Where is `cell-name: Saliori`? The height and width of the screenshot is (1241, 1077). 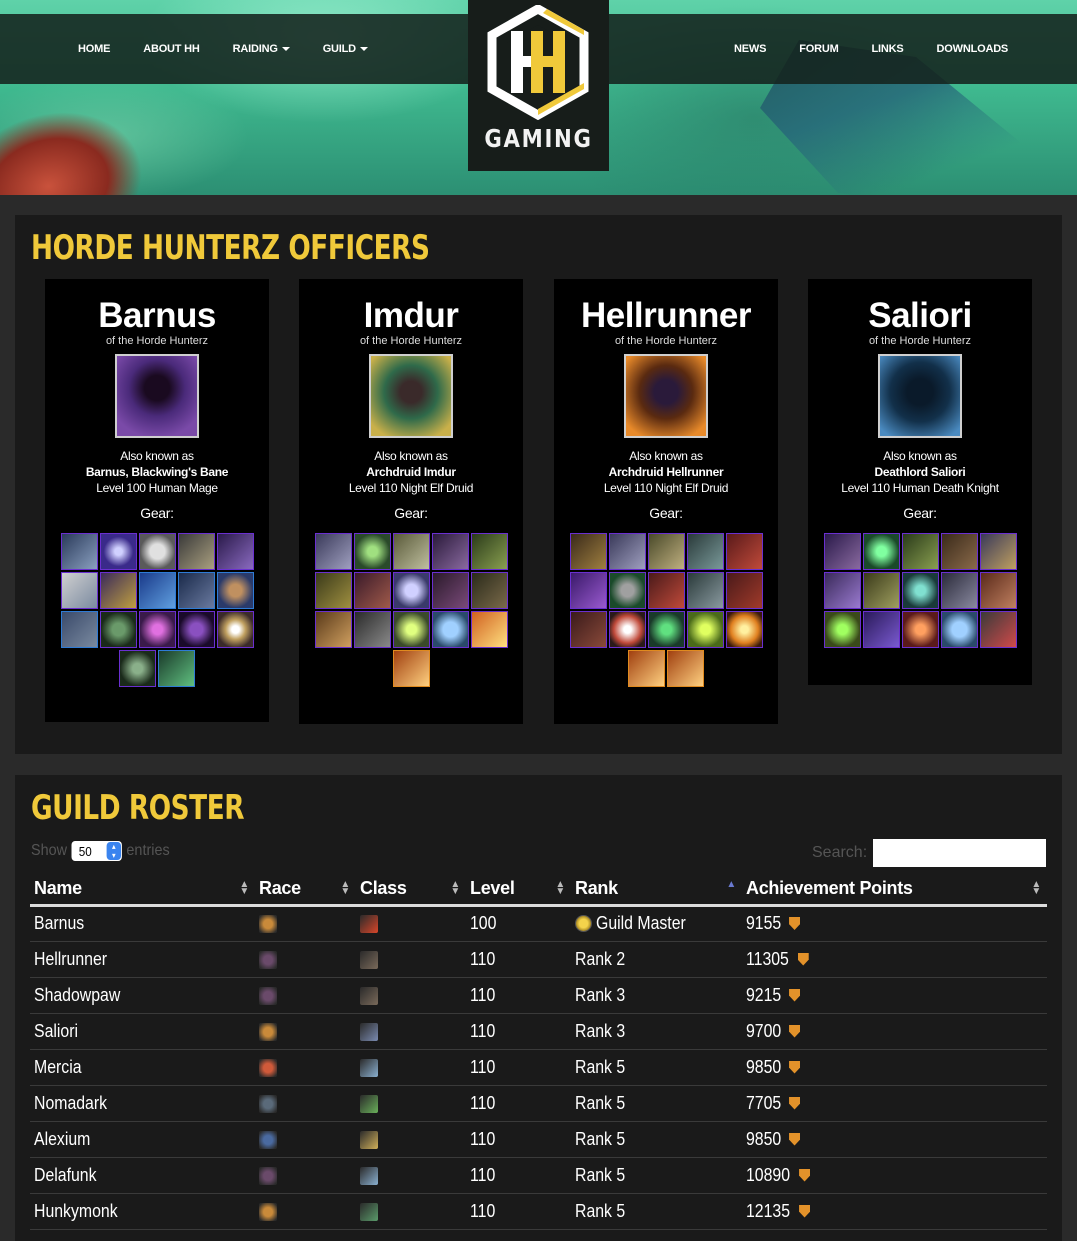 cell-name: Saliori is located at coordinates (142, 1031).